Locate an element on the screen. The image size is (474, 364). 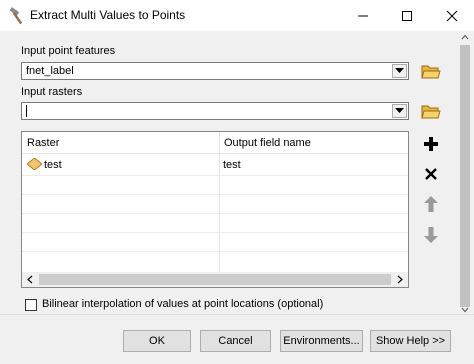
input-points-label: Input point features is located at coordinates (68, 51).